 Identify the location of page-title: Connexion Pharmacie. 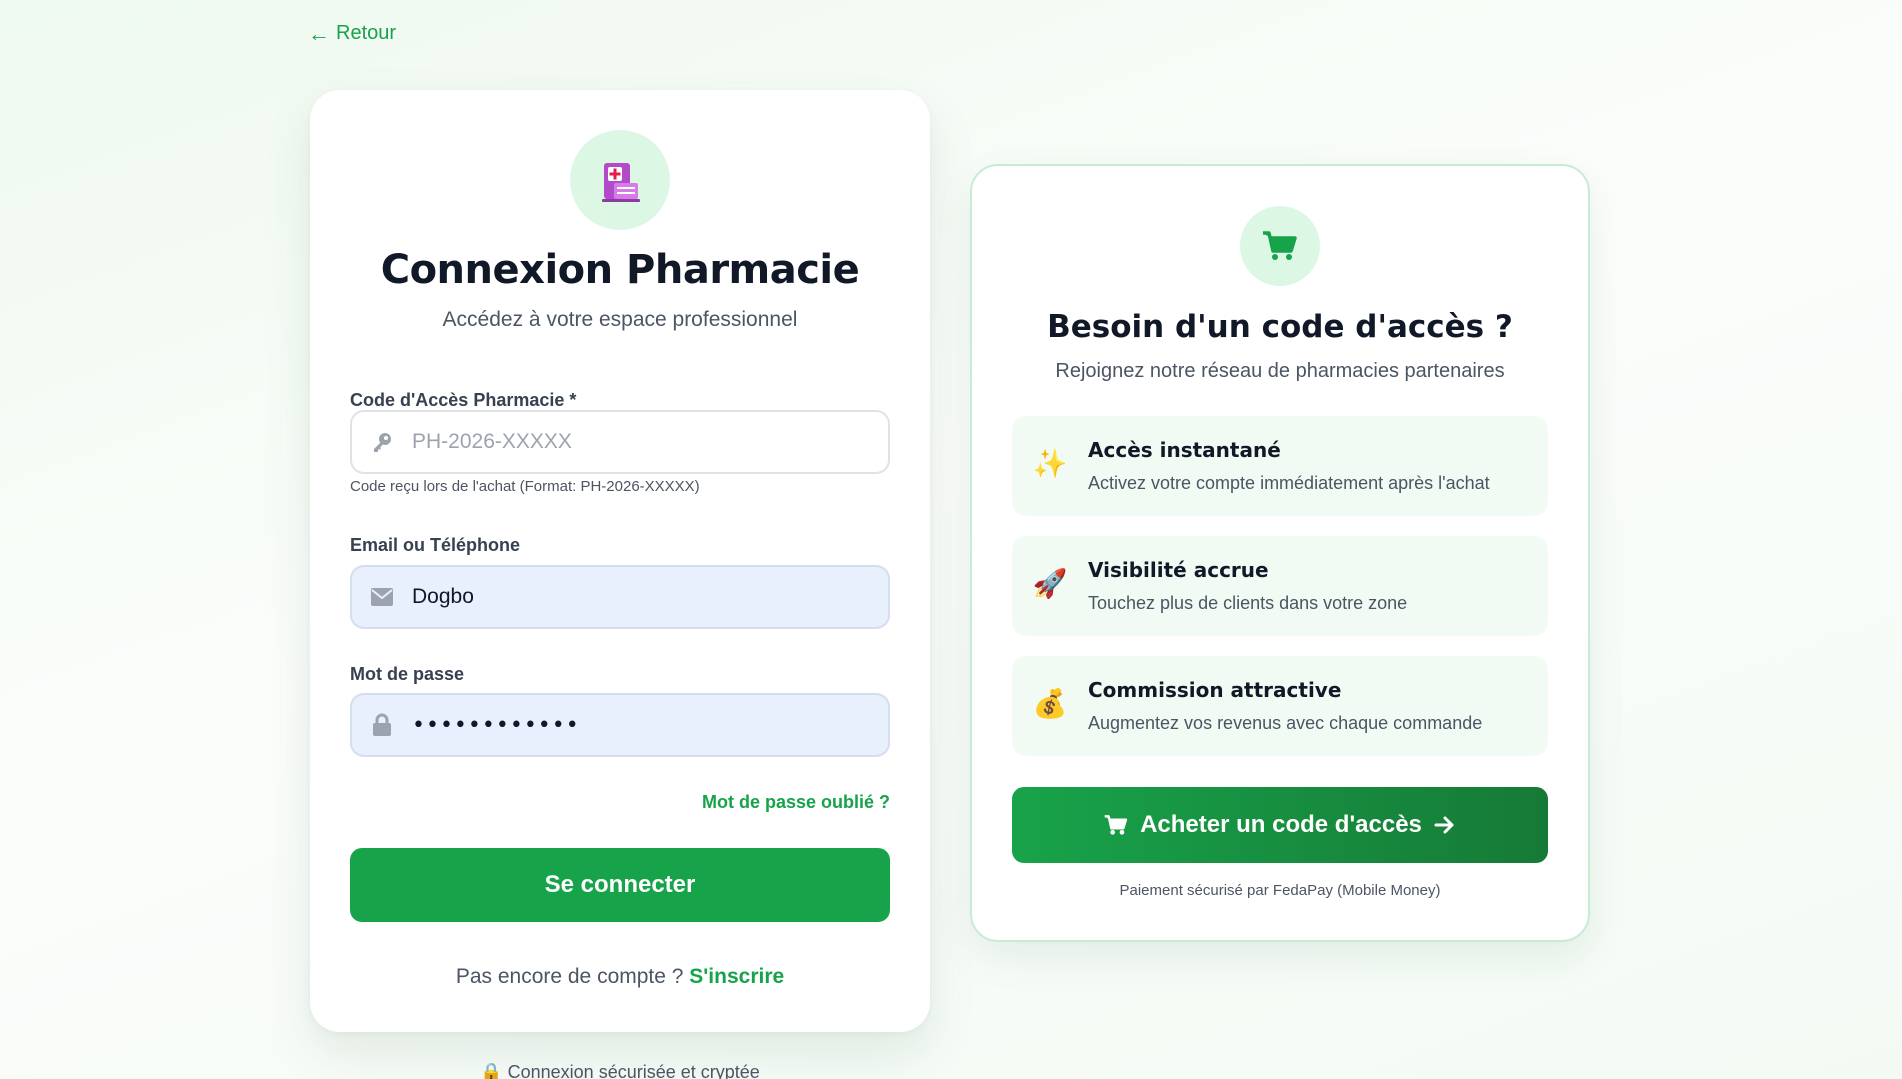
(620, 270).